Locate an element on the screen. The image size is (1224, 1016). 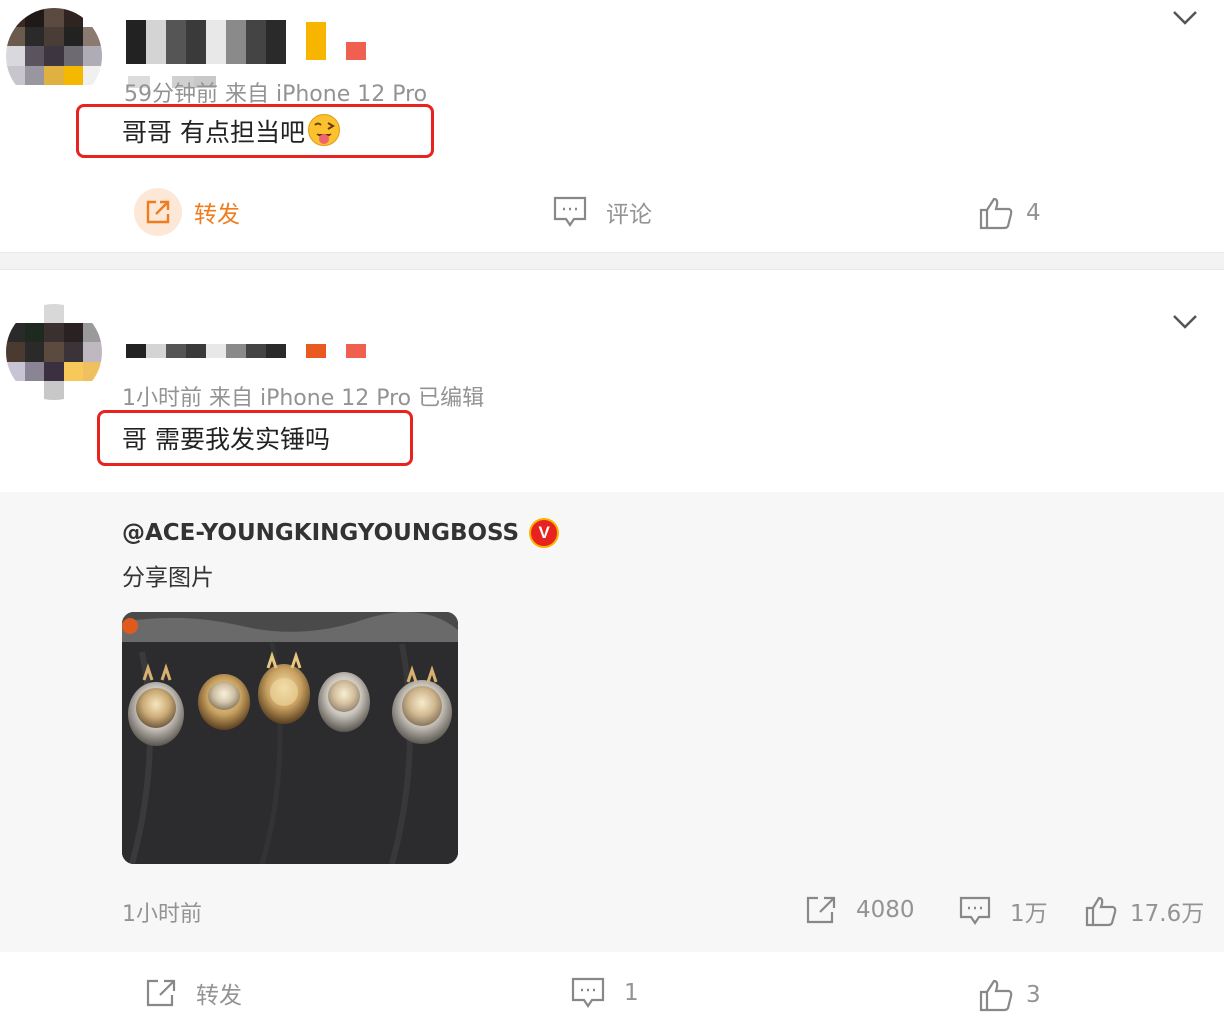
dragon-rings-photo is located at coordinates (290, 738).